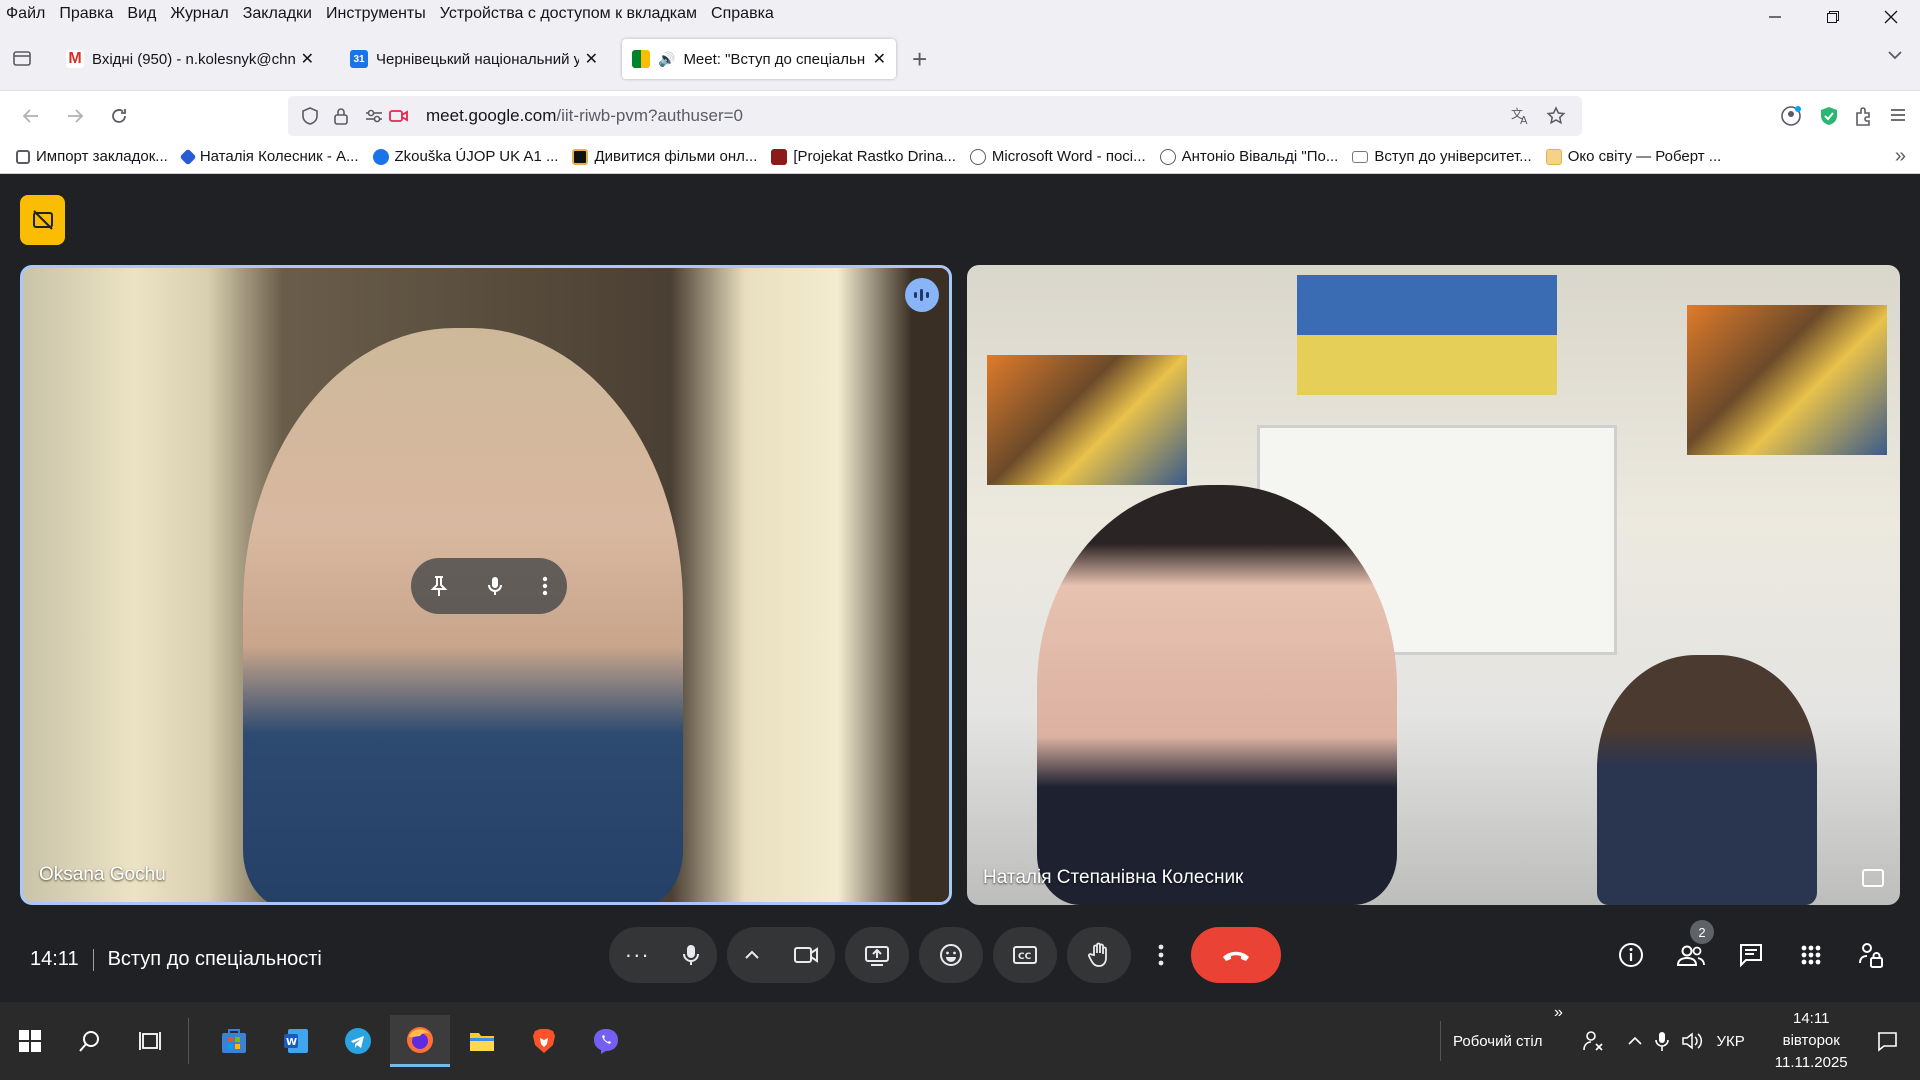  I want to click on task-view-button, so click(150, 1041).